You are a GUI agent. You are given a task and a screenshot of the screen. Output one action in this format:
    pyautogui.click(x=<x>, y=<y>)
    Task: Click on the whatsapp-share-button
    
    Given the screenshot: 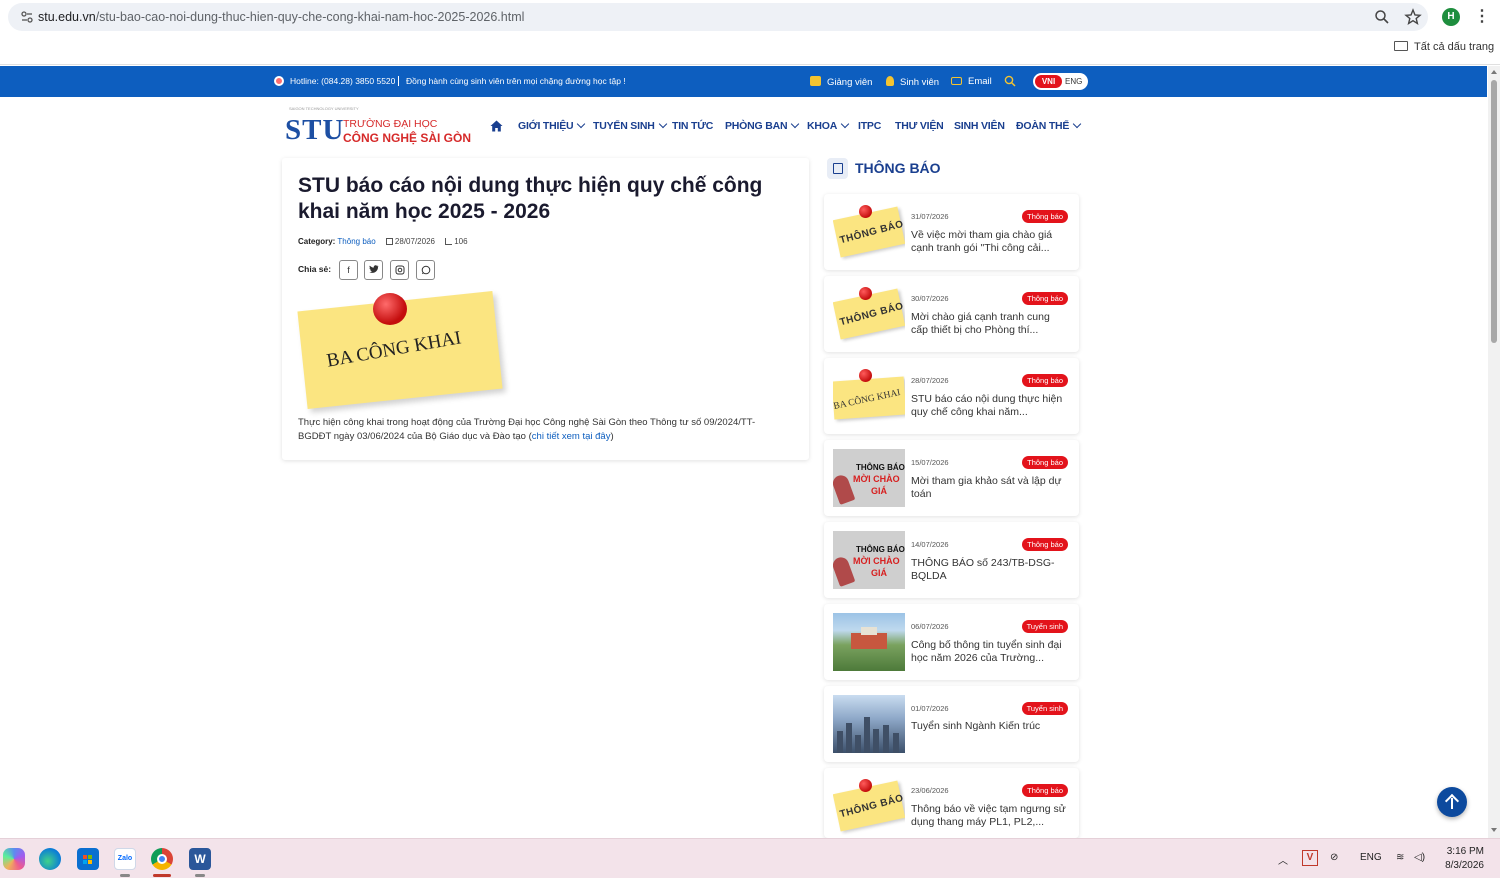 What is the action you would take?
    pyautogui.click(x=425, y=270)
    